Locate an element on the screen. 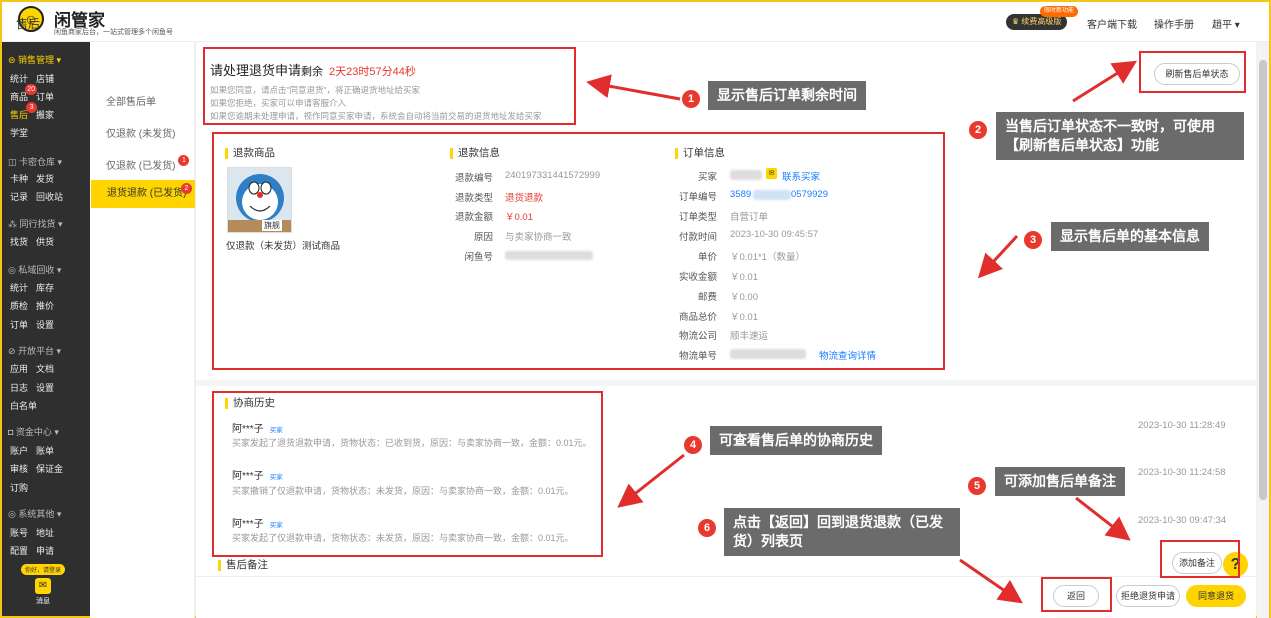 The width and height of the screenshot is (1271, 618). callout-2: 当售后订单状态不一致时，可使用【刷新售后单状态】功能 is located at coordinates (1120, 136).